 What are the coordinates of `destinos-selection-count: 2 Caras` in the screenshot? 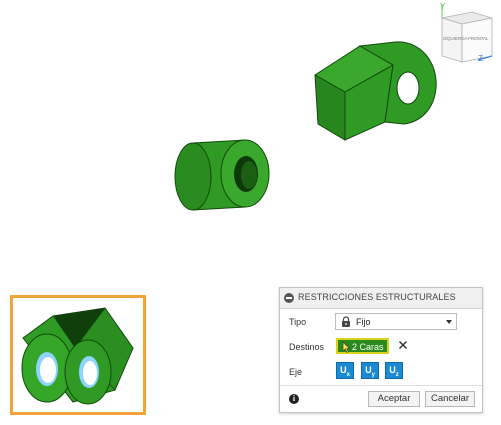 It's located at (368, 347).